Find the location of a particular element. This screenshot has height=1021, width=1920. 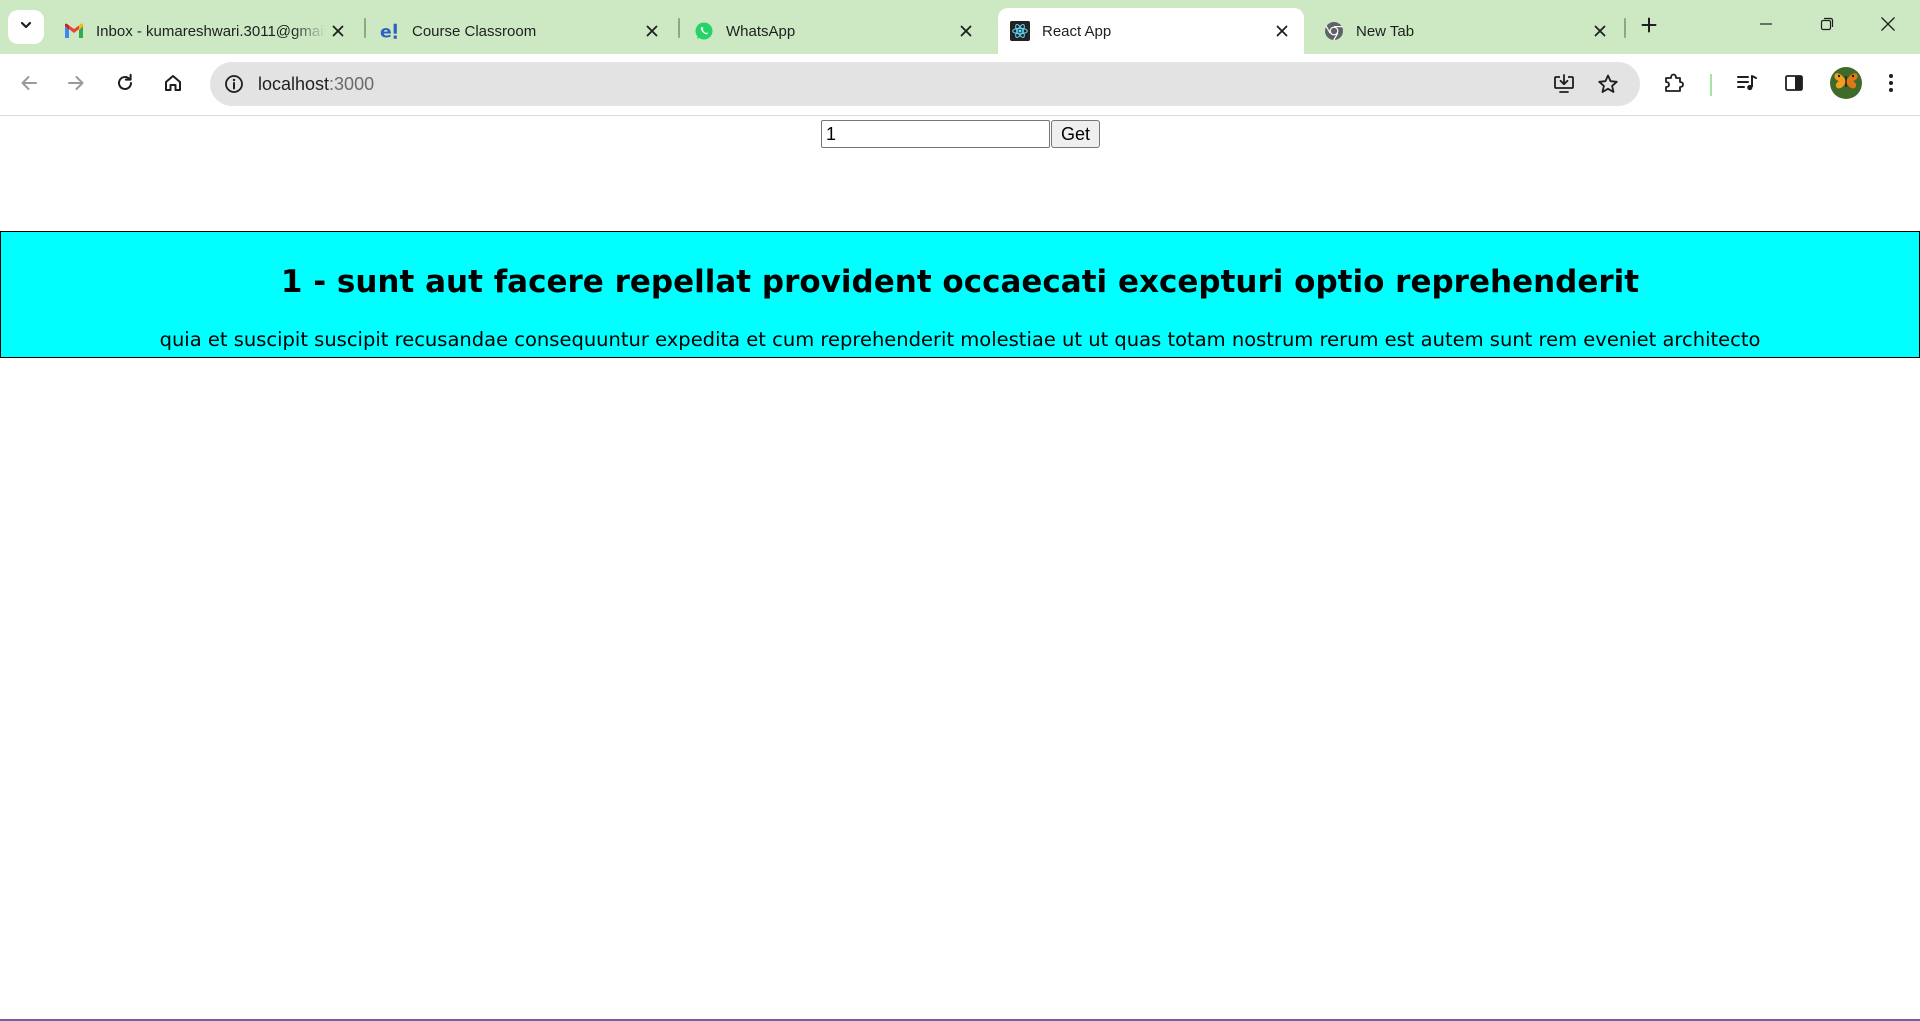

forward-button is located at coordinates (76, 85).